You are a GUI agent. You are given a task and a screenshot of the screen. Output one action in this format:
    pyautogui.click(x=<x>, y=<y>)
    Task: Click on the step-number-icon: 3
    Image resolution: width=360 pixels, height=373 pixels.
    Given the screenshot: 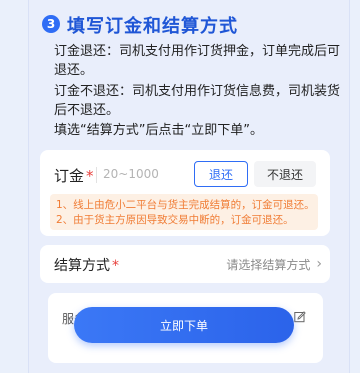 What is the action you would take?
    pyautogui.click(x=51, y=24)
    